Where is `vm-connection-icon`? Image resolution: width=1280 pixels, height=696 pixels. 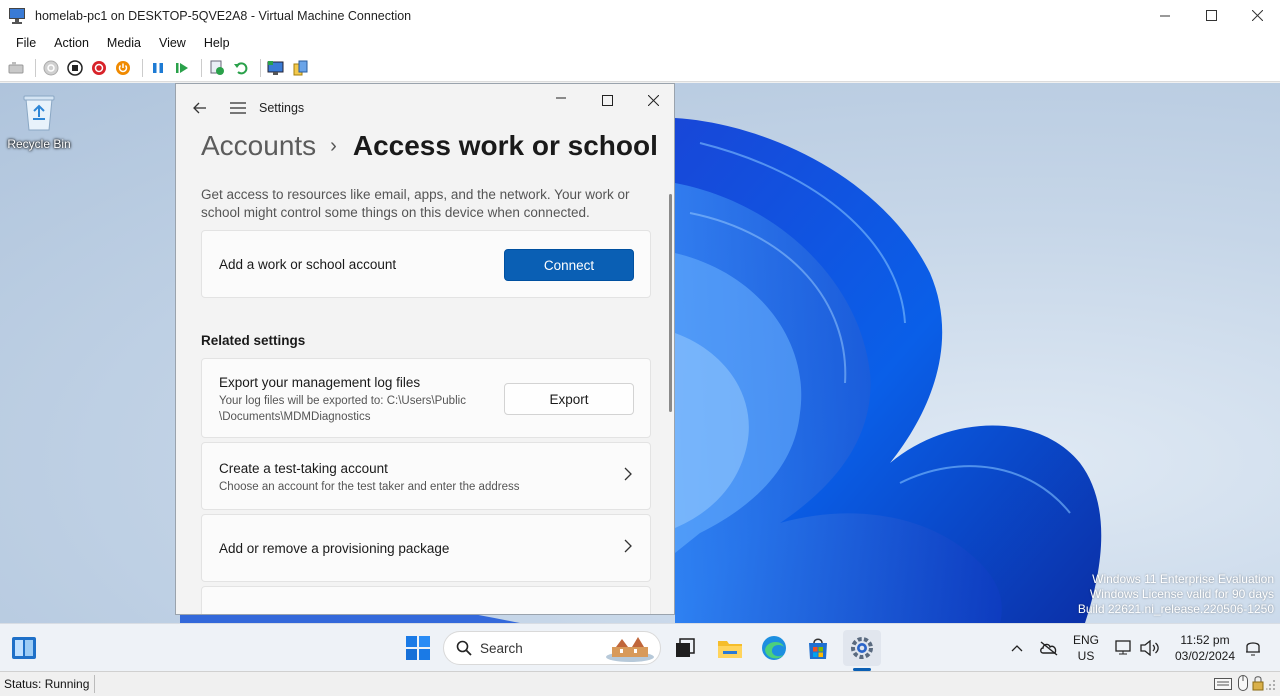
vm-connection-icon is located at coordinates (18, 15).